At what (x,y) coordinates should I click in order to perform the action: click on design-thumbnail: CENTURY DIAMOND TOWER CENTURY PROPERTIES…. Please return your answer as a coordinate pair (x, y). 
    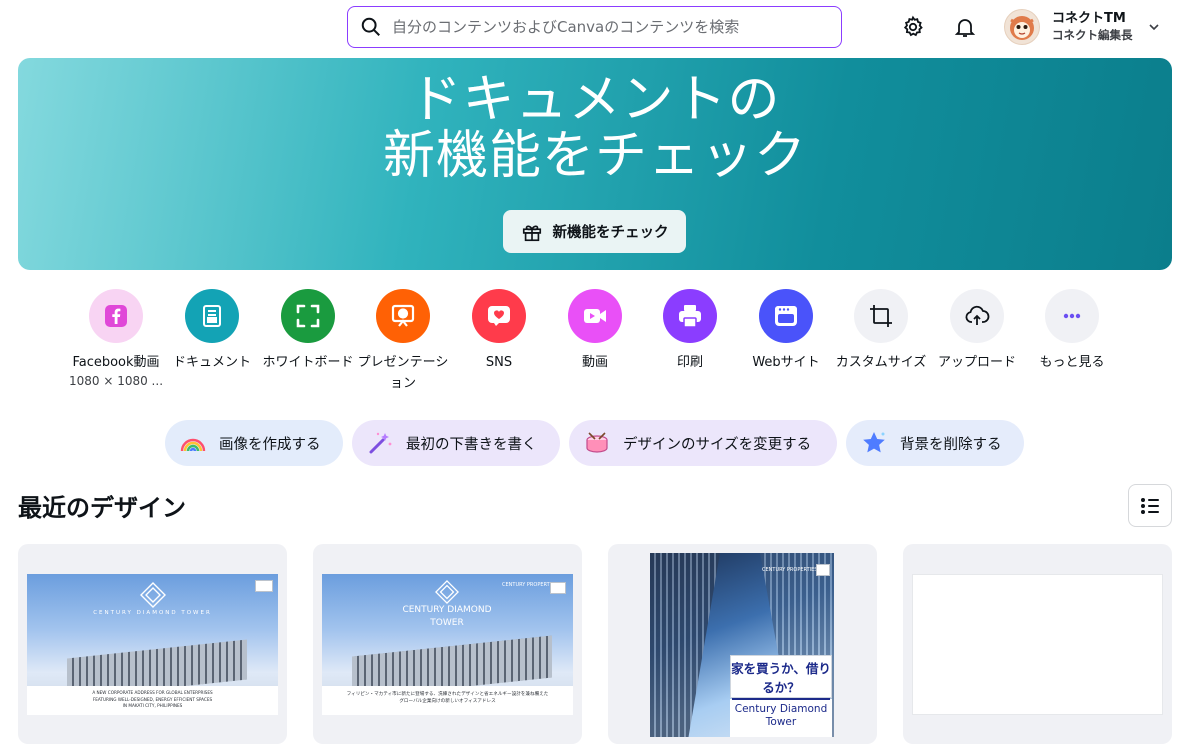
    Looking at the image, I should click on (447, 644).